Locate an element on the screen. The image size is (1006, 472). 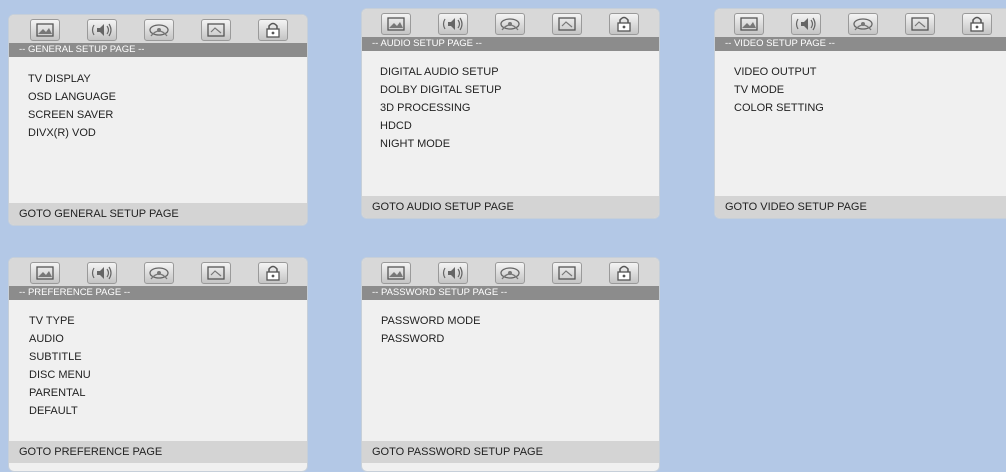
menu-item-audio: AUDIO is located at coordinates (60, 339).